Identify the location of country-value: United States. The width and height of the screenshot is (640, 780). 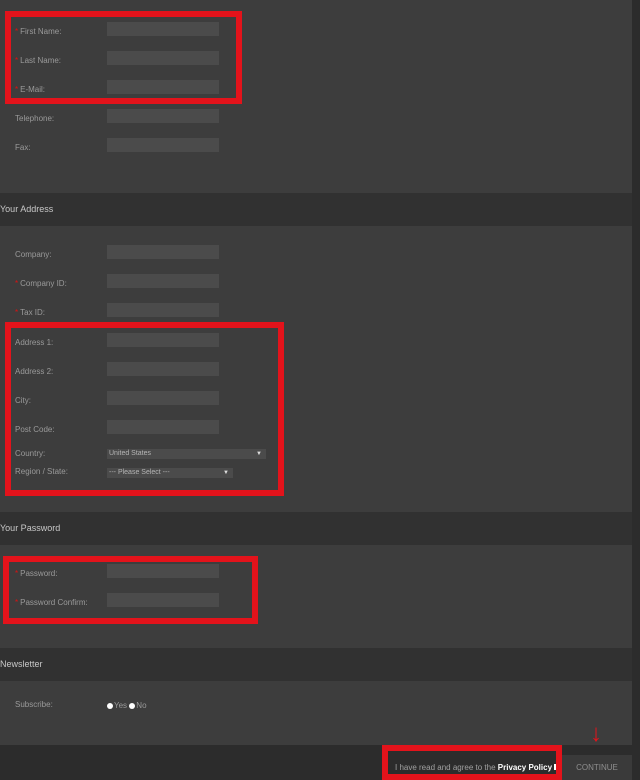
(130, 453).